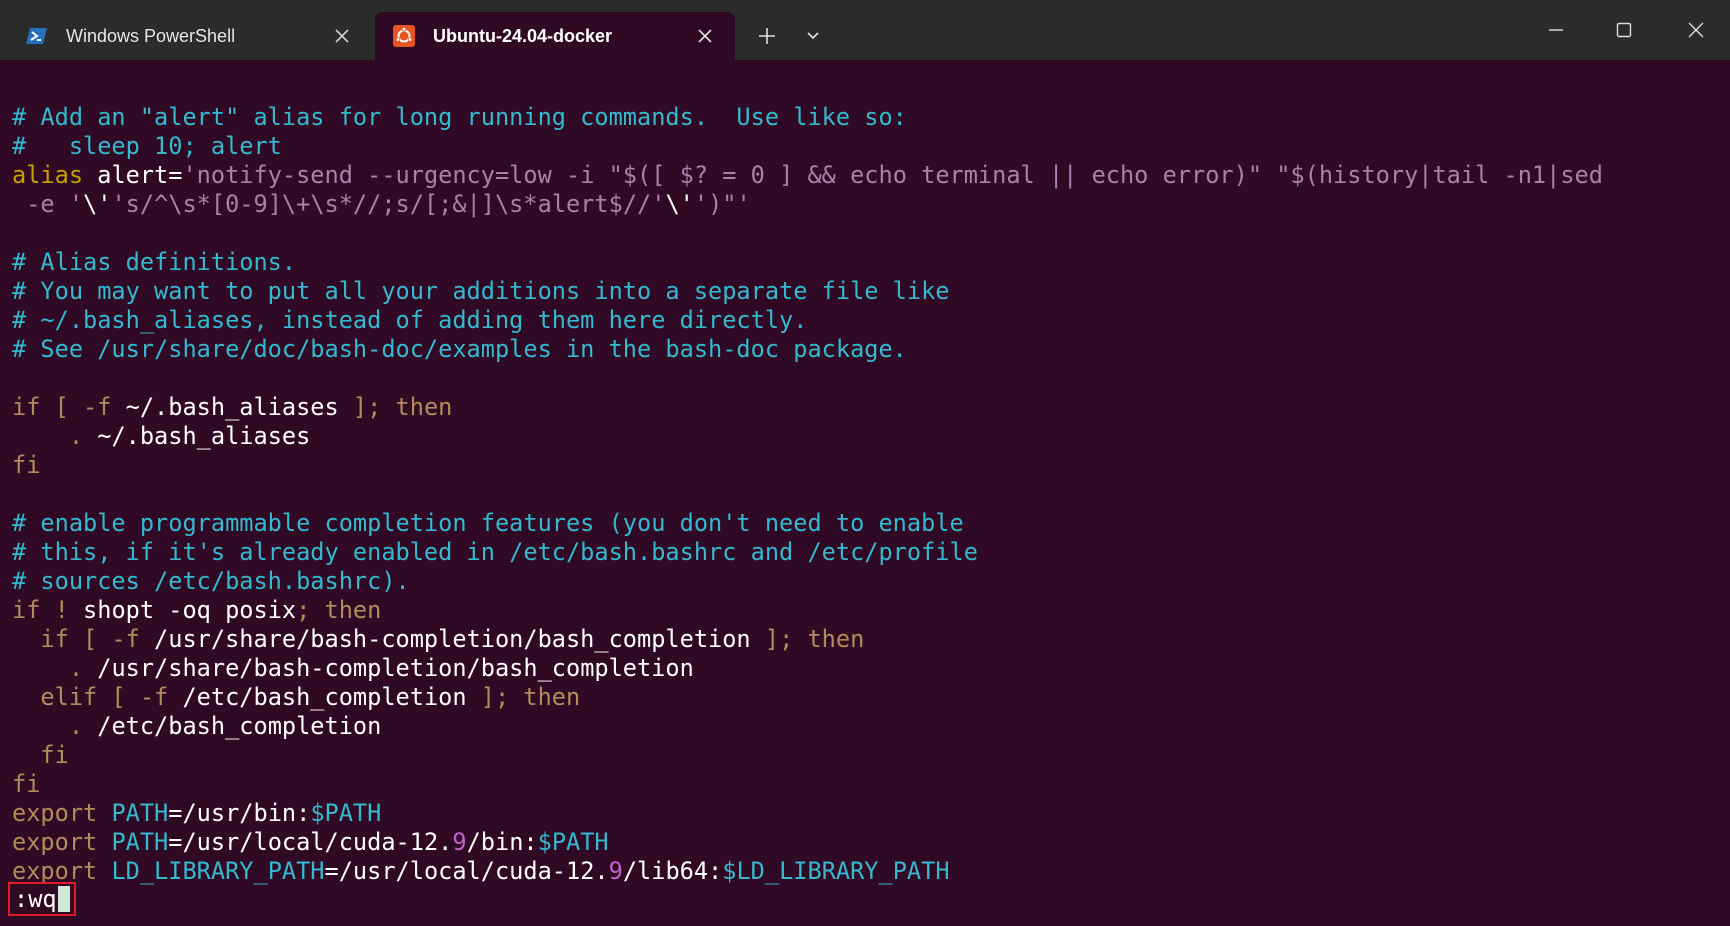 Image resolution: width=1730 pixels, height=926 pixels. Describe the element at coordinates (867, 726) in the screenshot. I see `code-line: . /etc/bash_completion` at that location.